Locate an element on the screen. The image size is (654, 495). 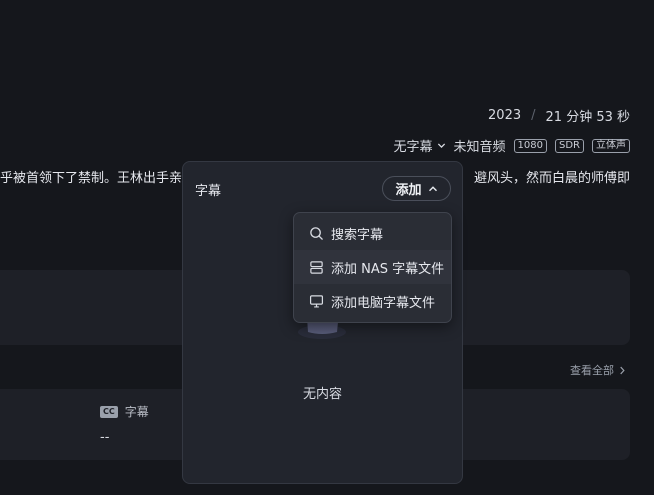
menu-item-label: 搜索字幕 is located at coordinates (357, 235).